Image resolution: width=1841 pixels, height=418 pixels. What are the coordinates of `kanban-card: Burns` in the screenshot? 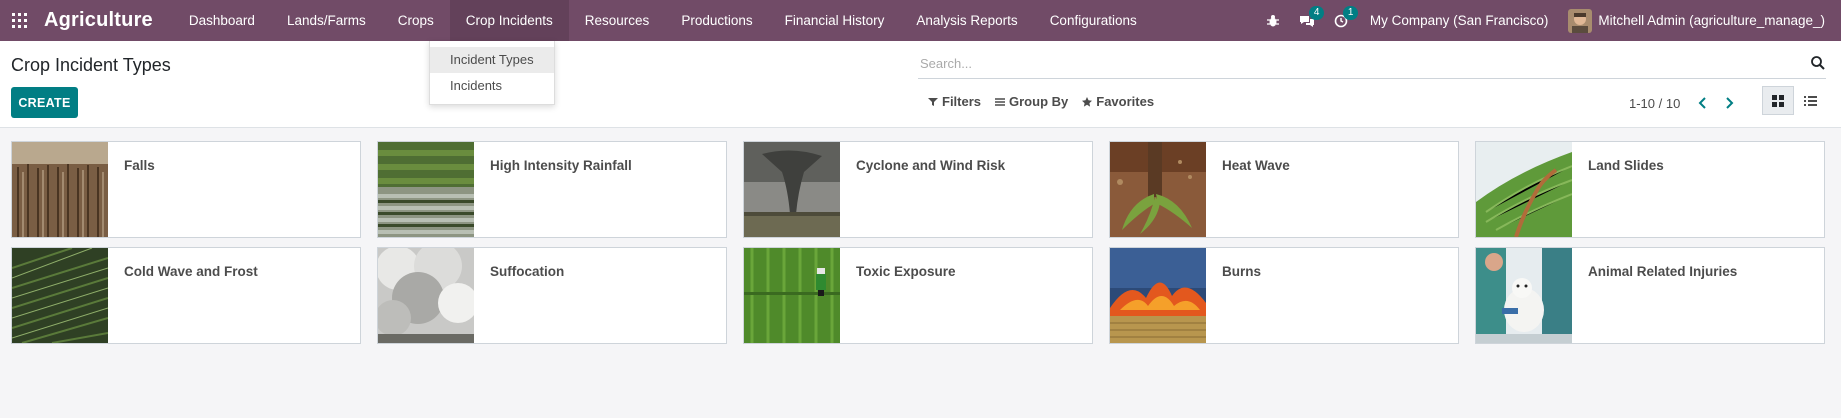 It's located at (1284, 295).